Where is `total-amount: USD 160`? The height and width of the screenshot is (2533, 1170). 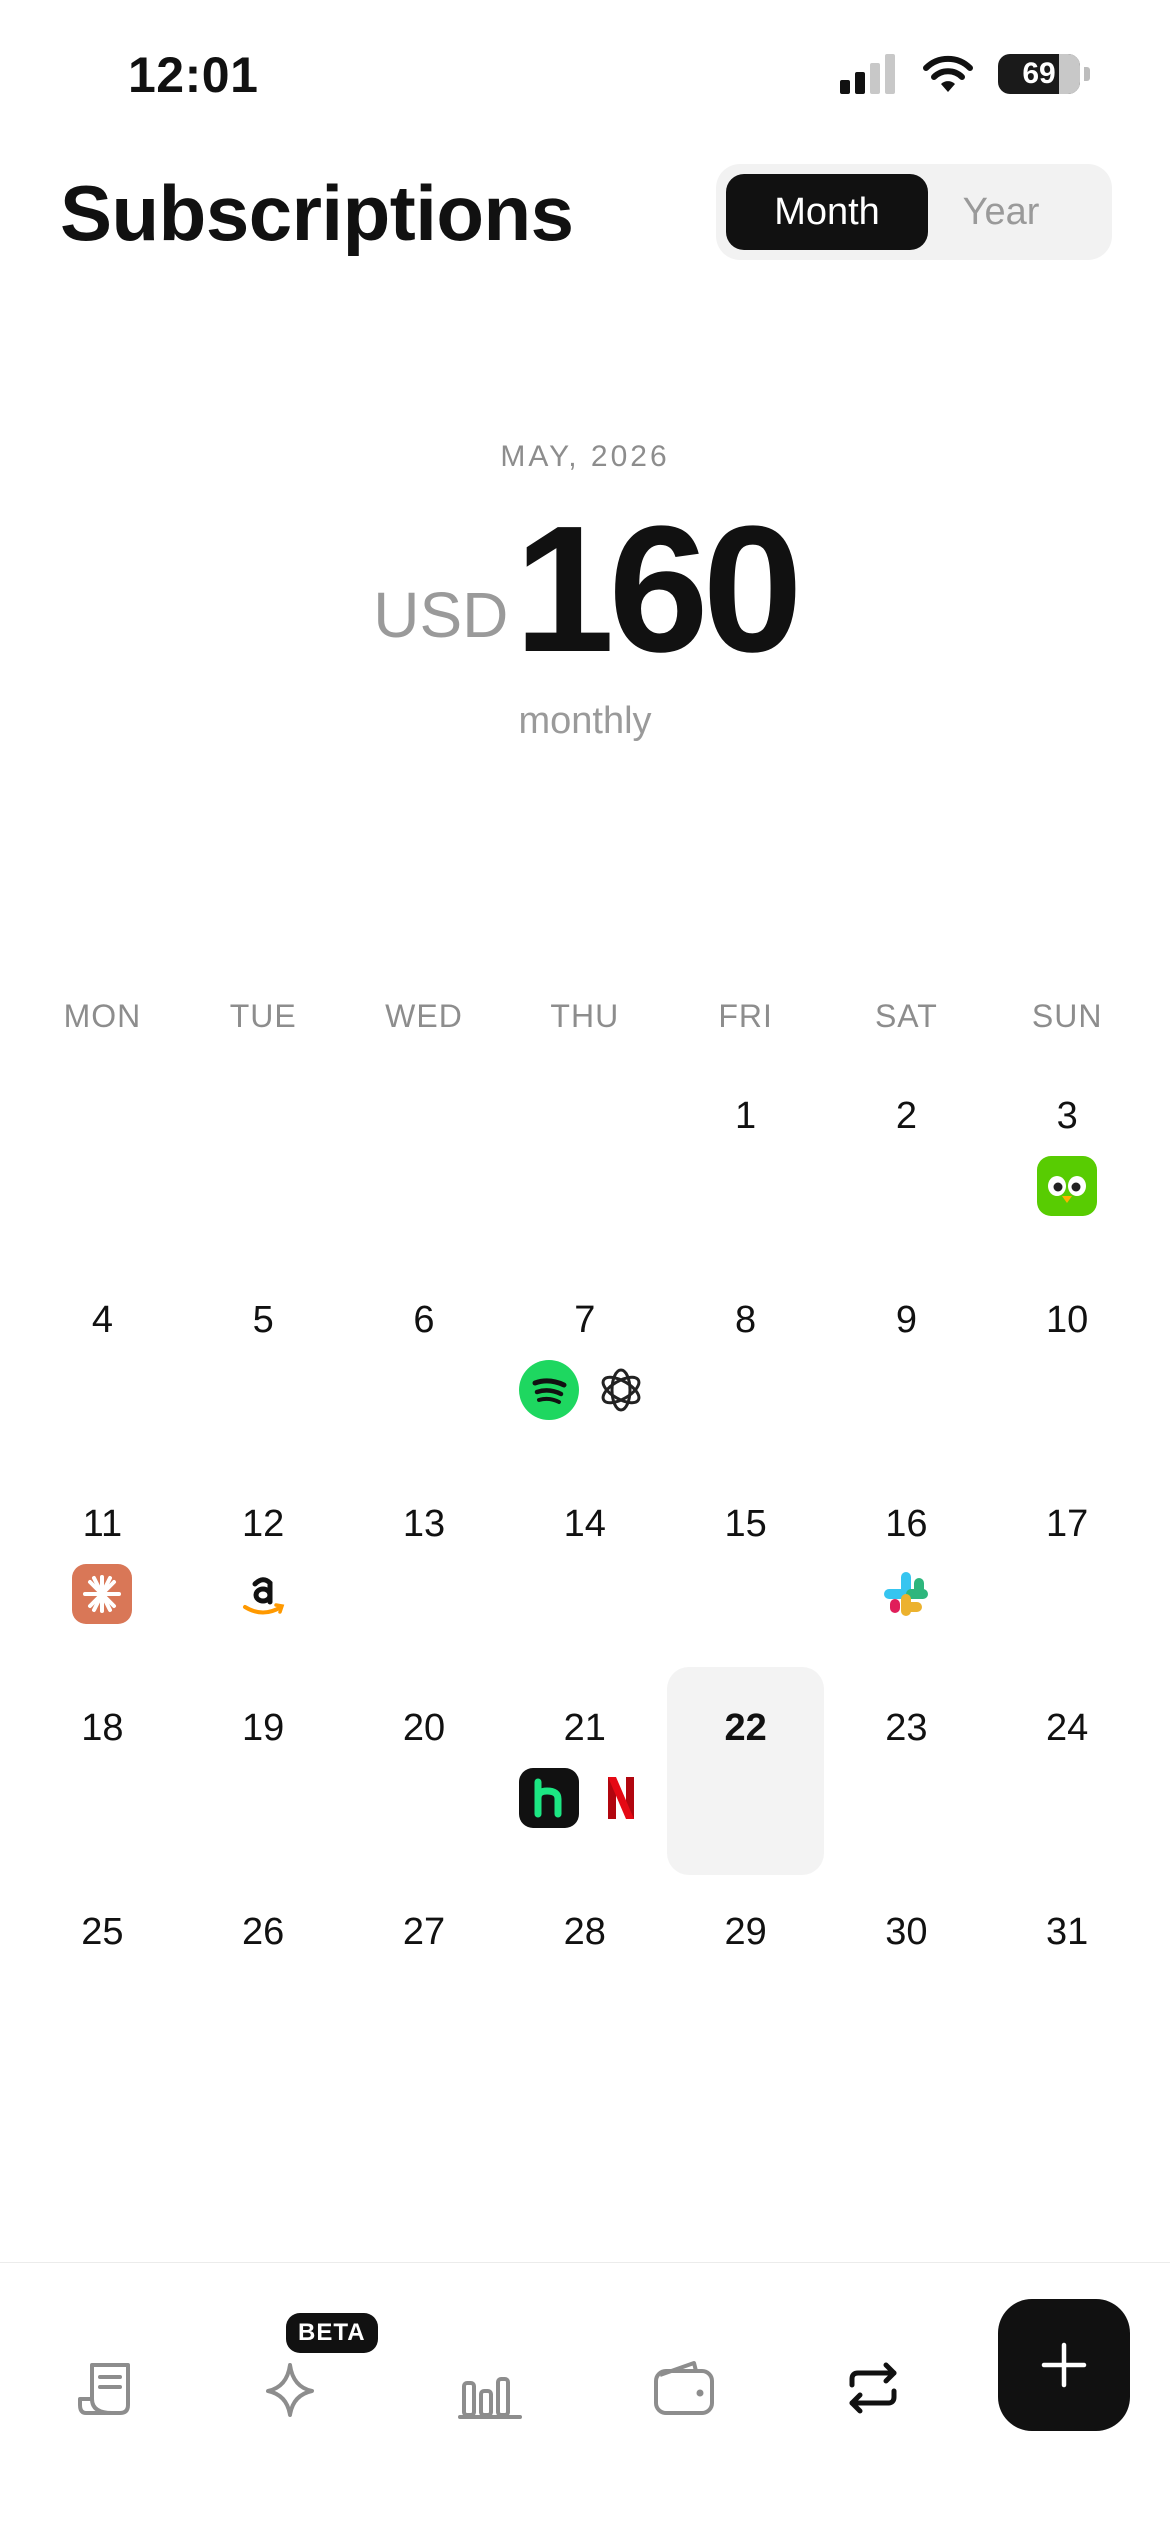 total-amount: USD 160 is located at coordinates (585, 590).